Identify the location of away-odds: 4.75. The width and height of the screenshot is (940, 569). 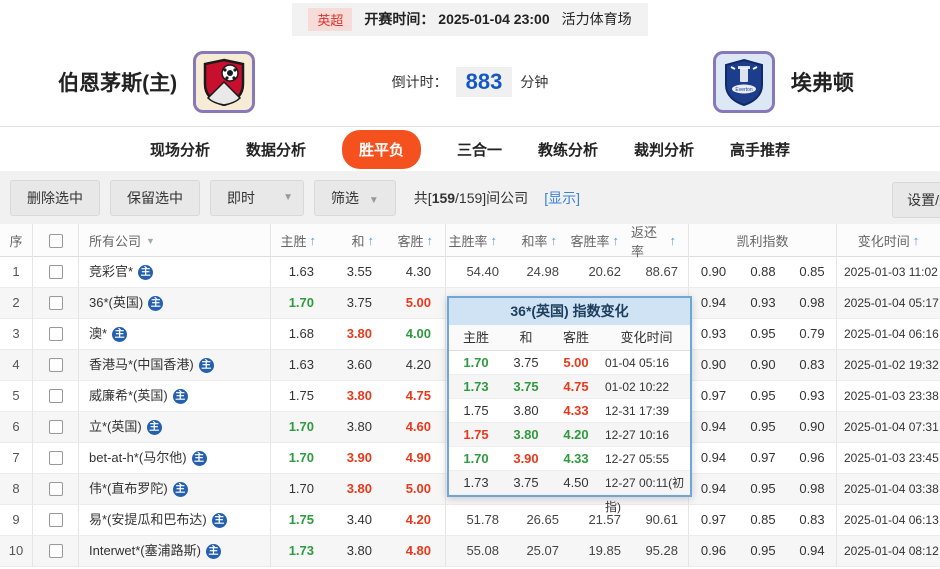
(415, 396).